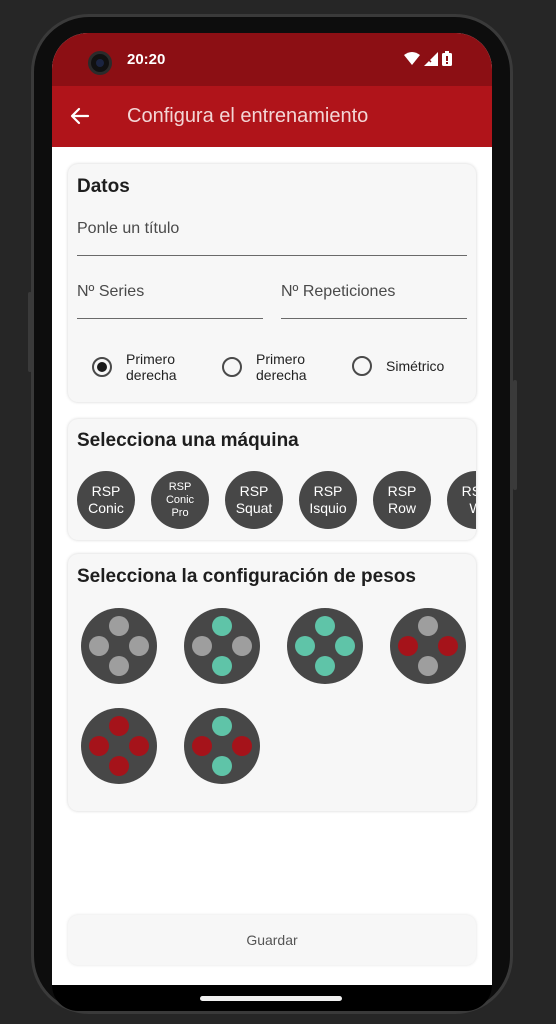 The height and width of the screenshot is (1024, 556). Describe the element at coordinates (180, 500) in the screenshot. I see `machine-rsp-conic-pro: RSP Conic Pro` at that location.